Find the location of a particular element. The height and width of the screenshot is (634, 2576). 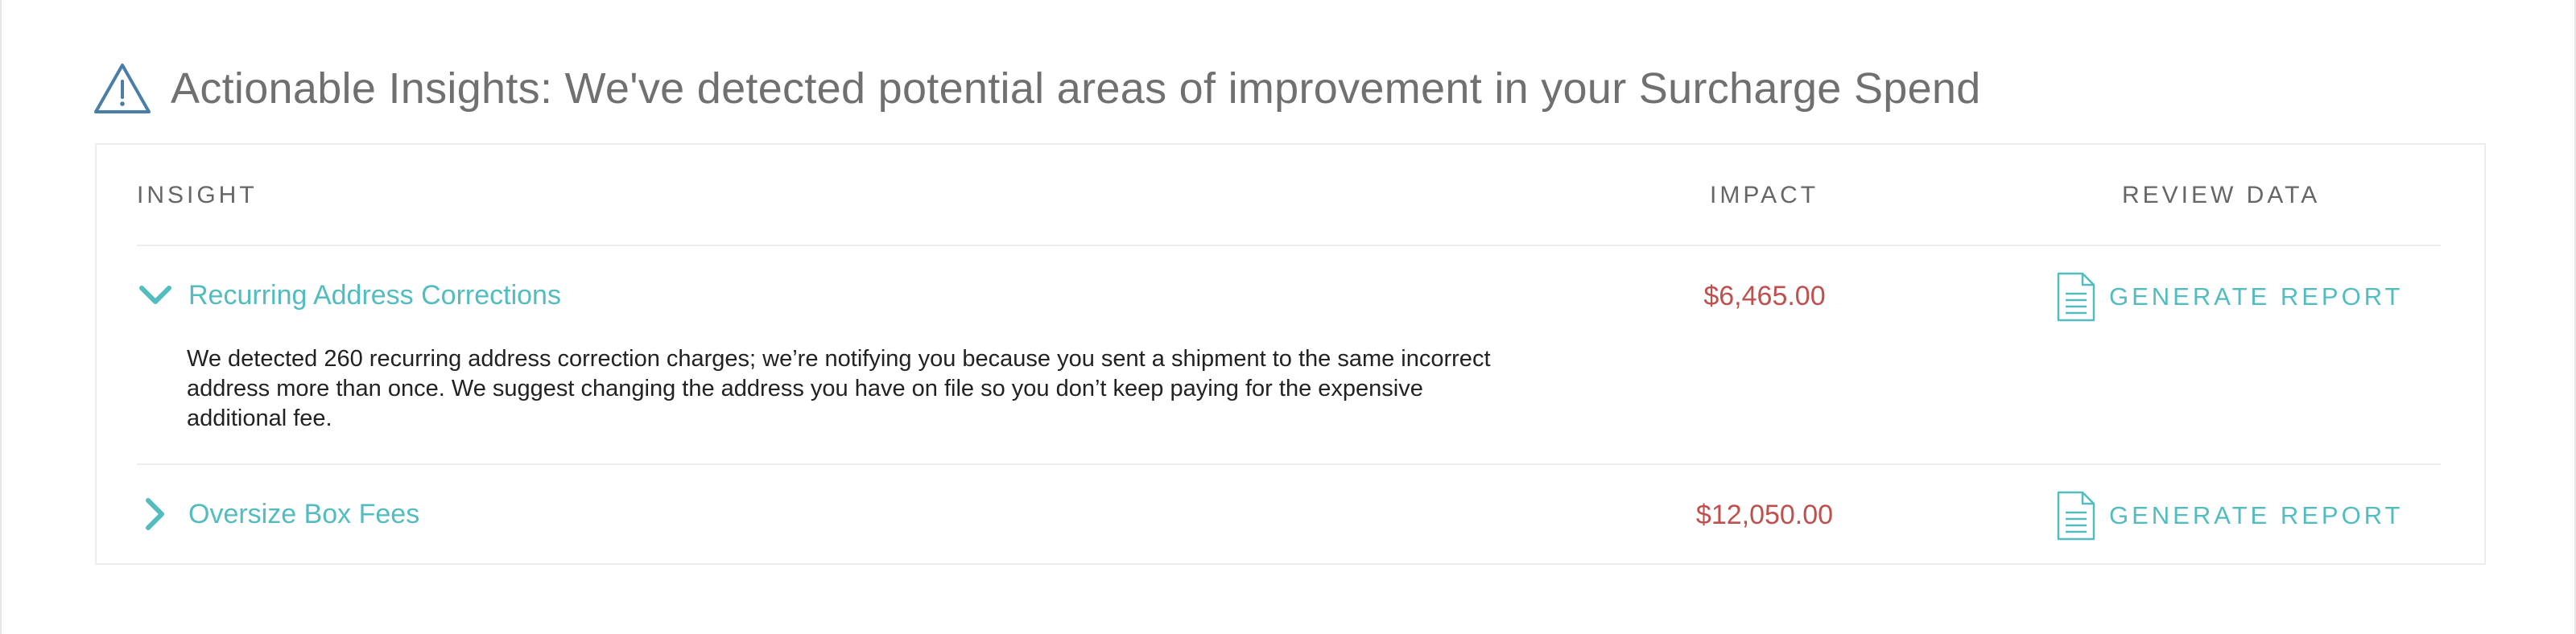

insight-title: Recurring Address Corrections is located at coordinates (374, 295).